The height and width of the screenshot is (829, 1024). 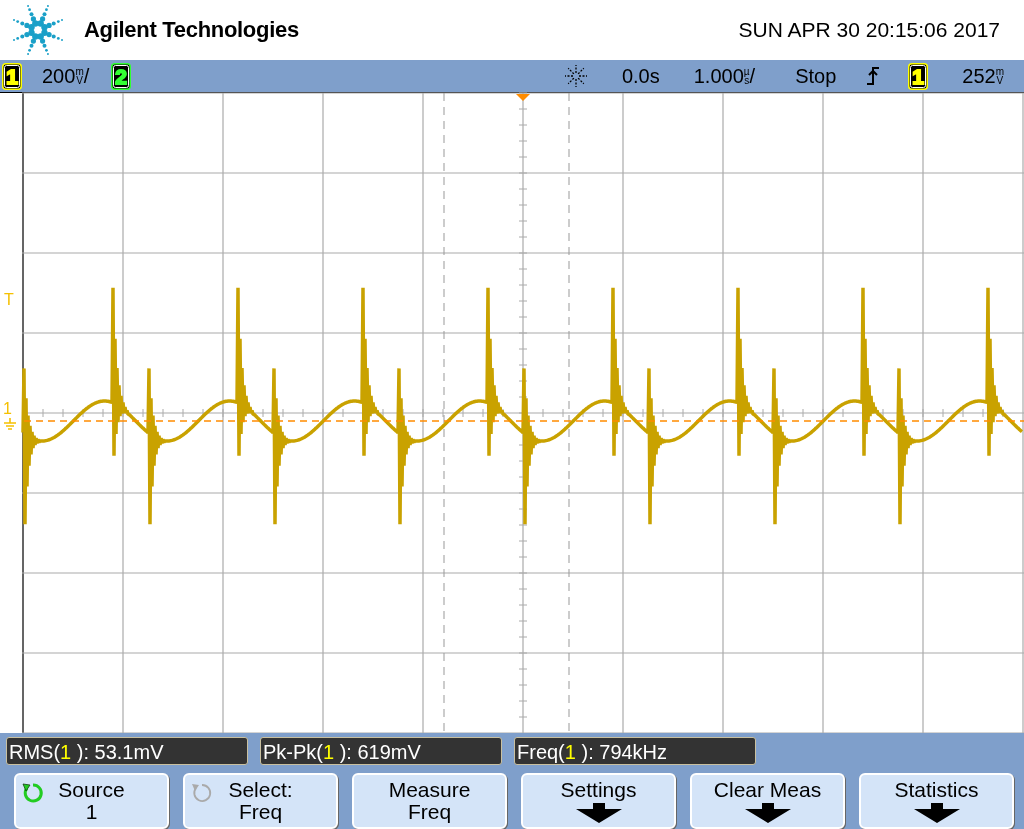 What do you see at coordinates (873, 76) in the screenshot?
I see `rising-edge-icon` at bounding box center [873, 76].